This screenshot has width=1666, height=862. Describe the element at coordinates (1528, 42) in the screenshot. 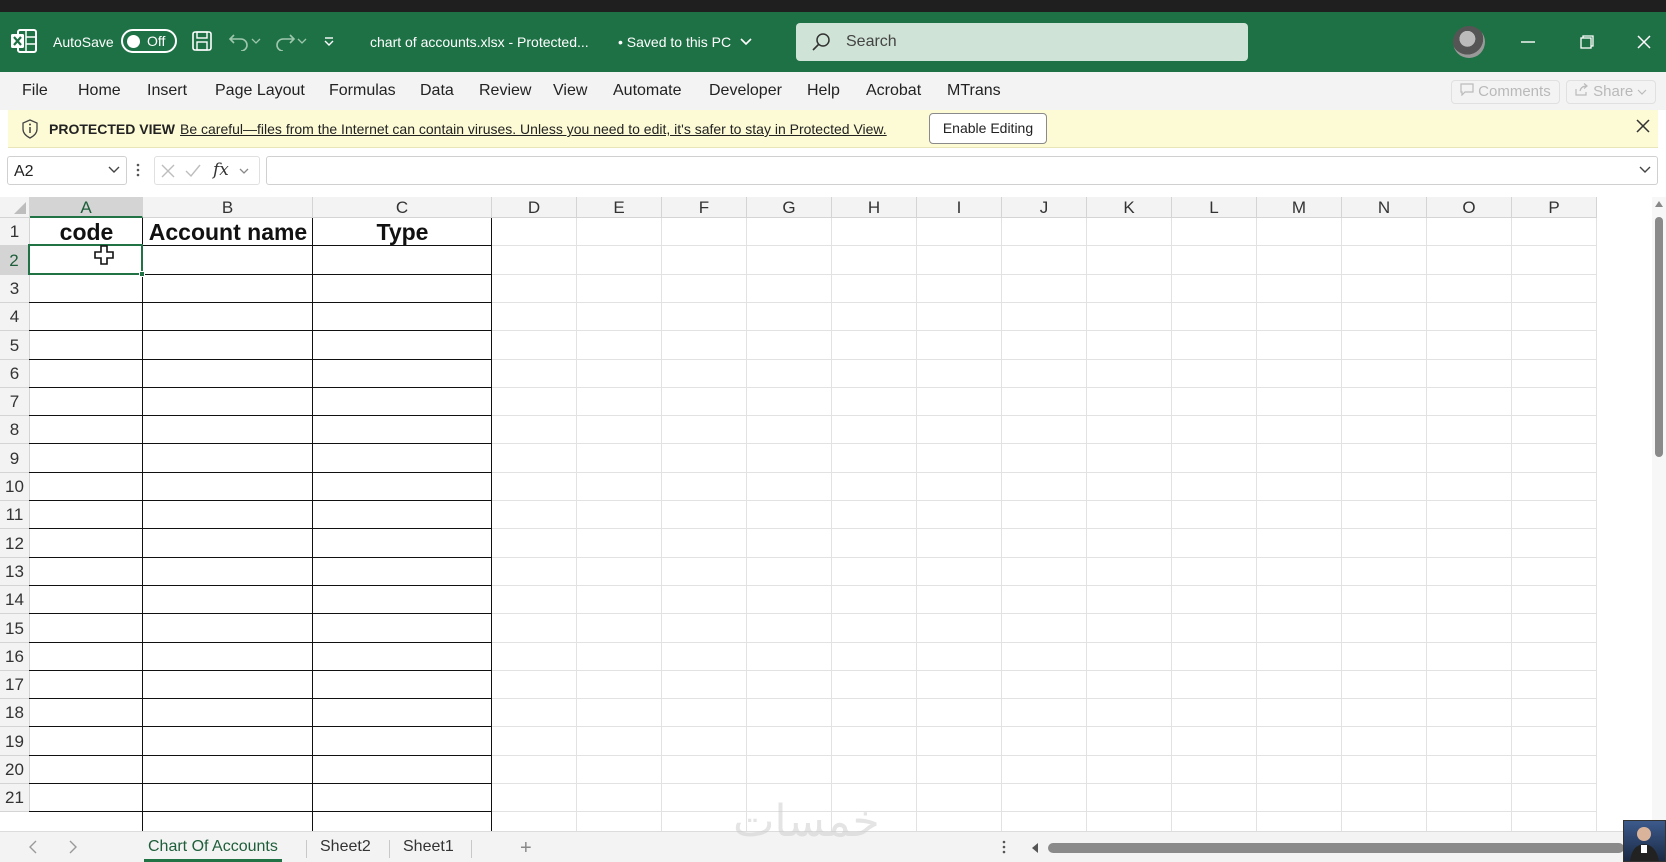

I see `minimize-icon` at that location.